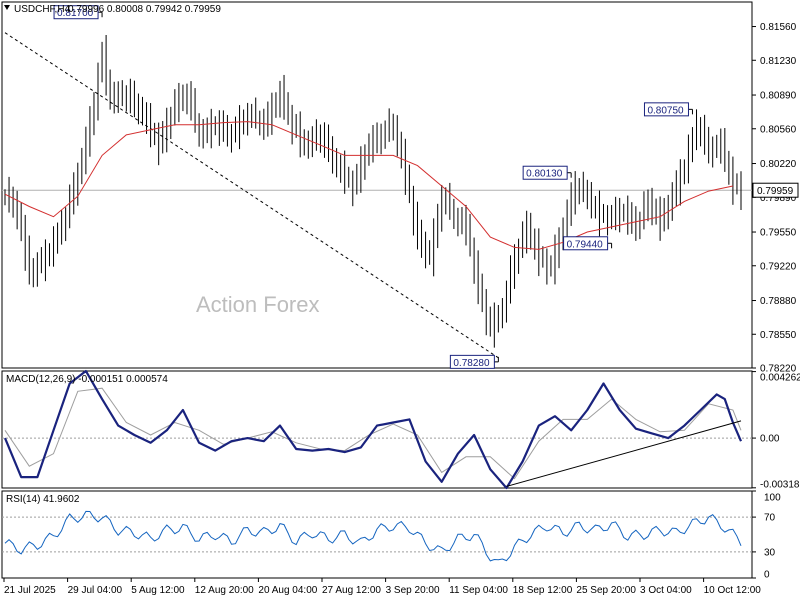 The image size is (800, 605). What do you see at coordinates (665, 110) in the screenshot?
I see `price-annotation-label: 0.80750` at bounding box center [665, 110].